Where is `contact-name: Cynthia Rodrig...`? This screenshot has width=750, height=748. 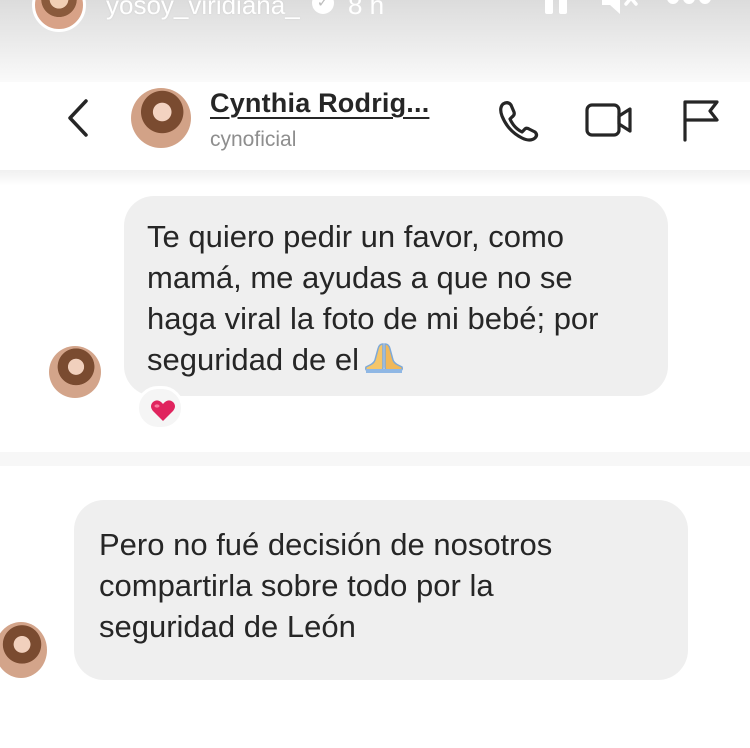 contact-name: Cynthia Rodrig... is located at coordinates (319, 103).